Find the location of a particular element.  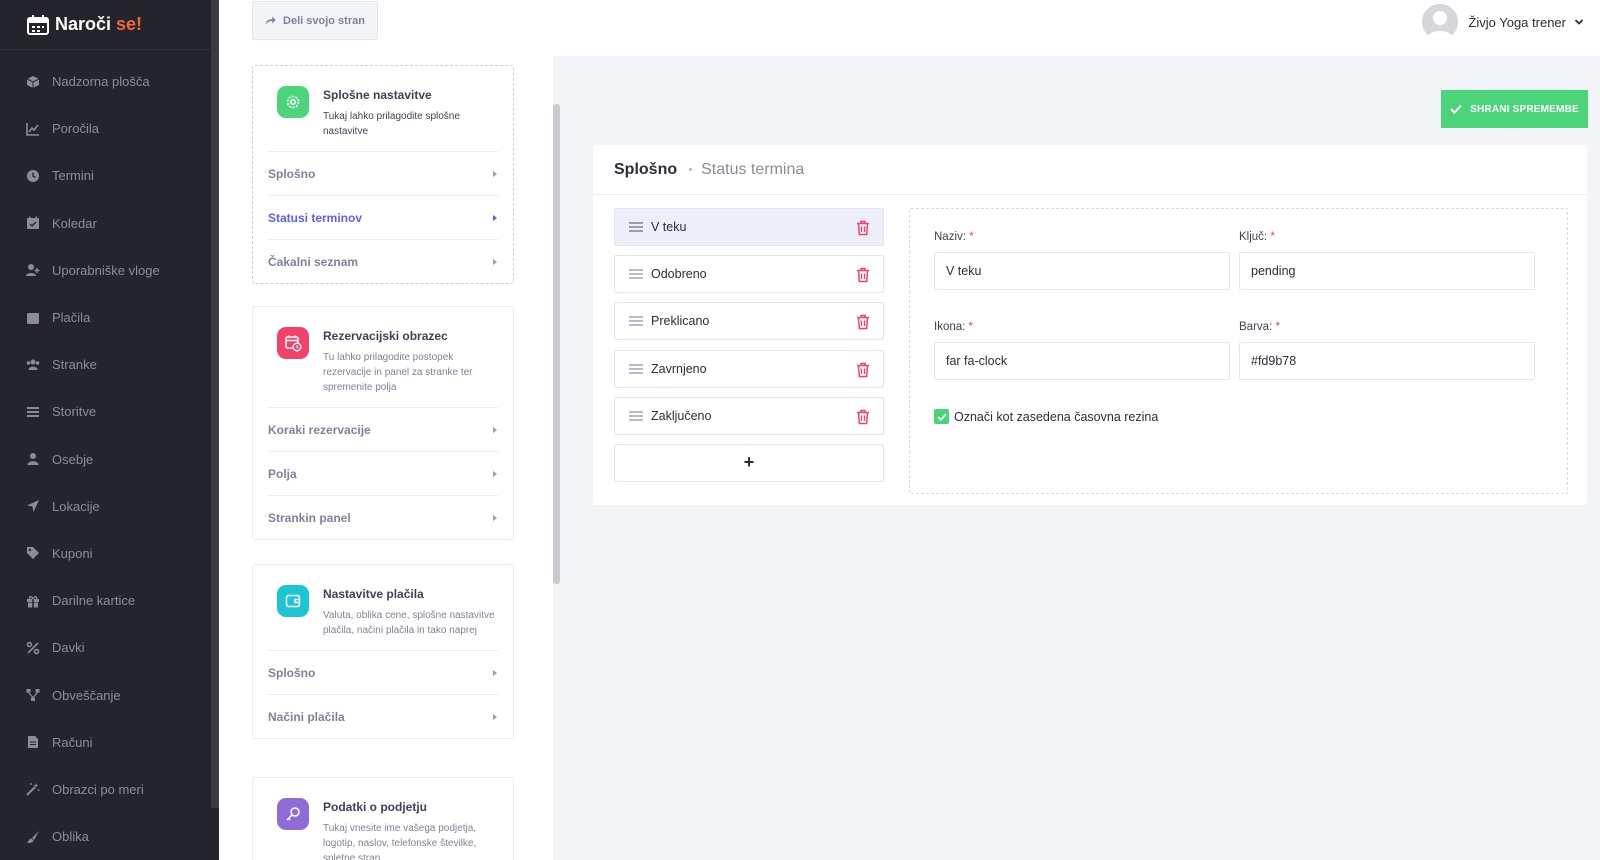

sidebar-item-label: Uporabniške vloge is located at coordinates (106, 270).